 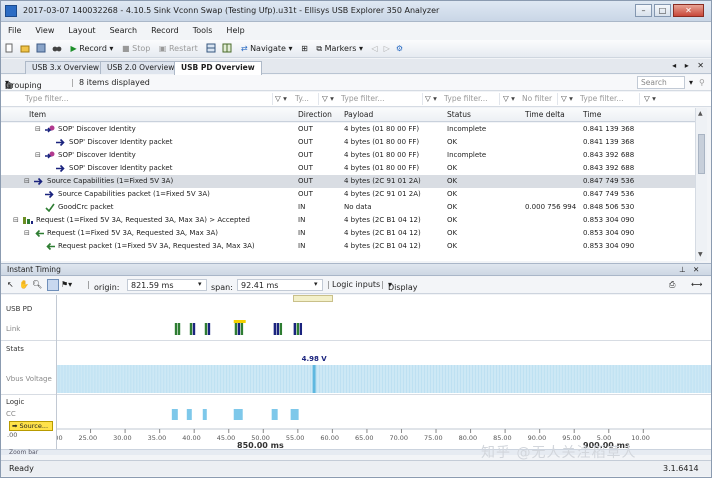 I want to click on navigate-button: ⇄ Navigate ▾, so click(x=267, y=49).